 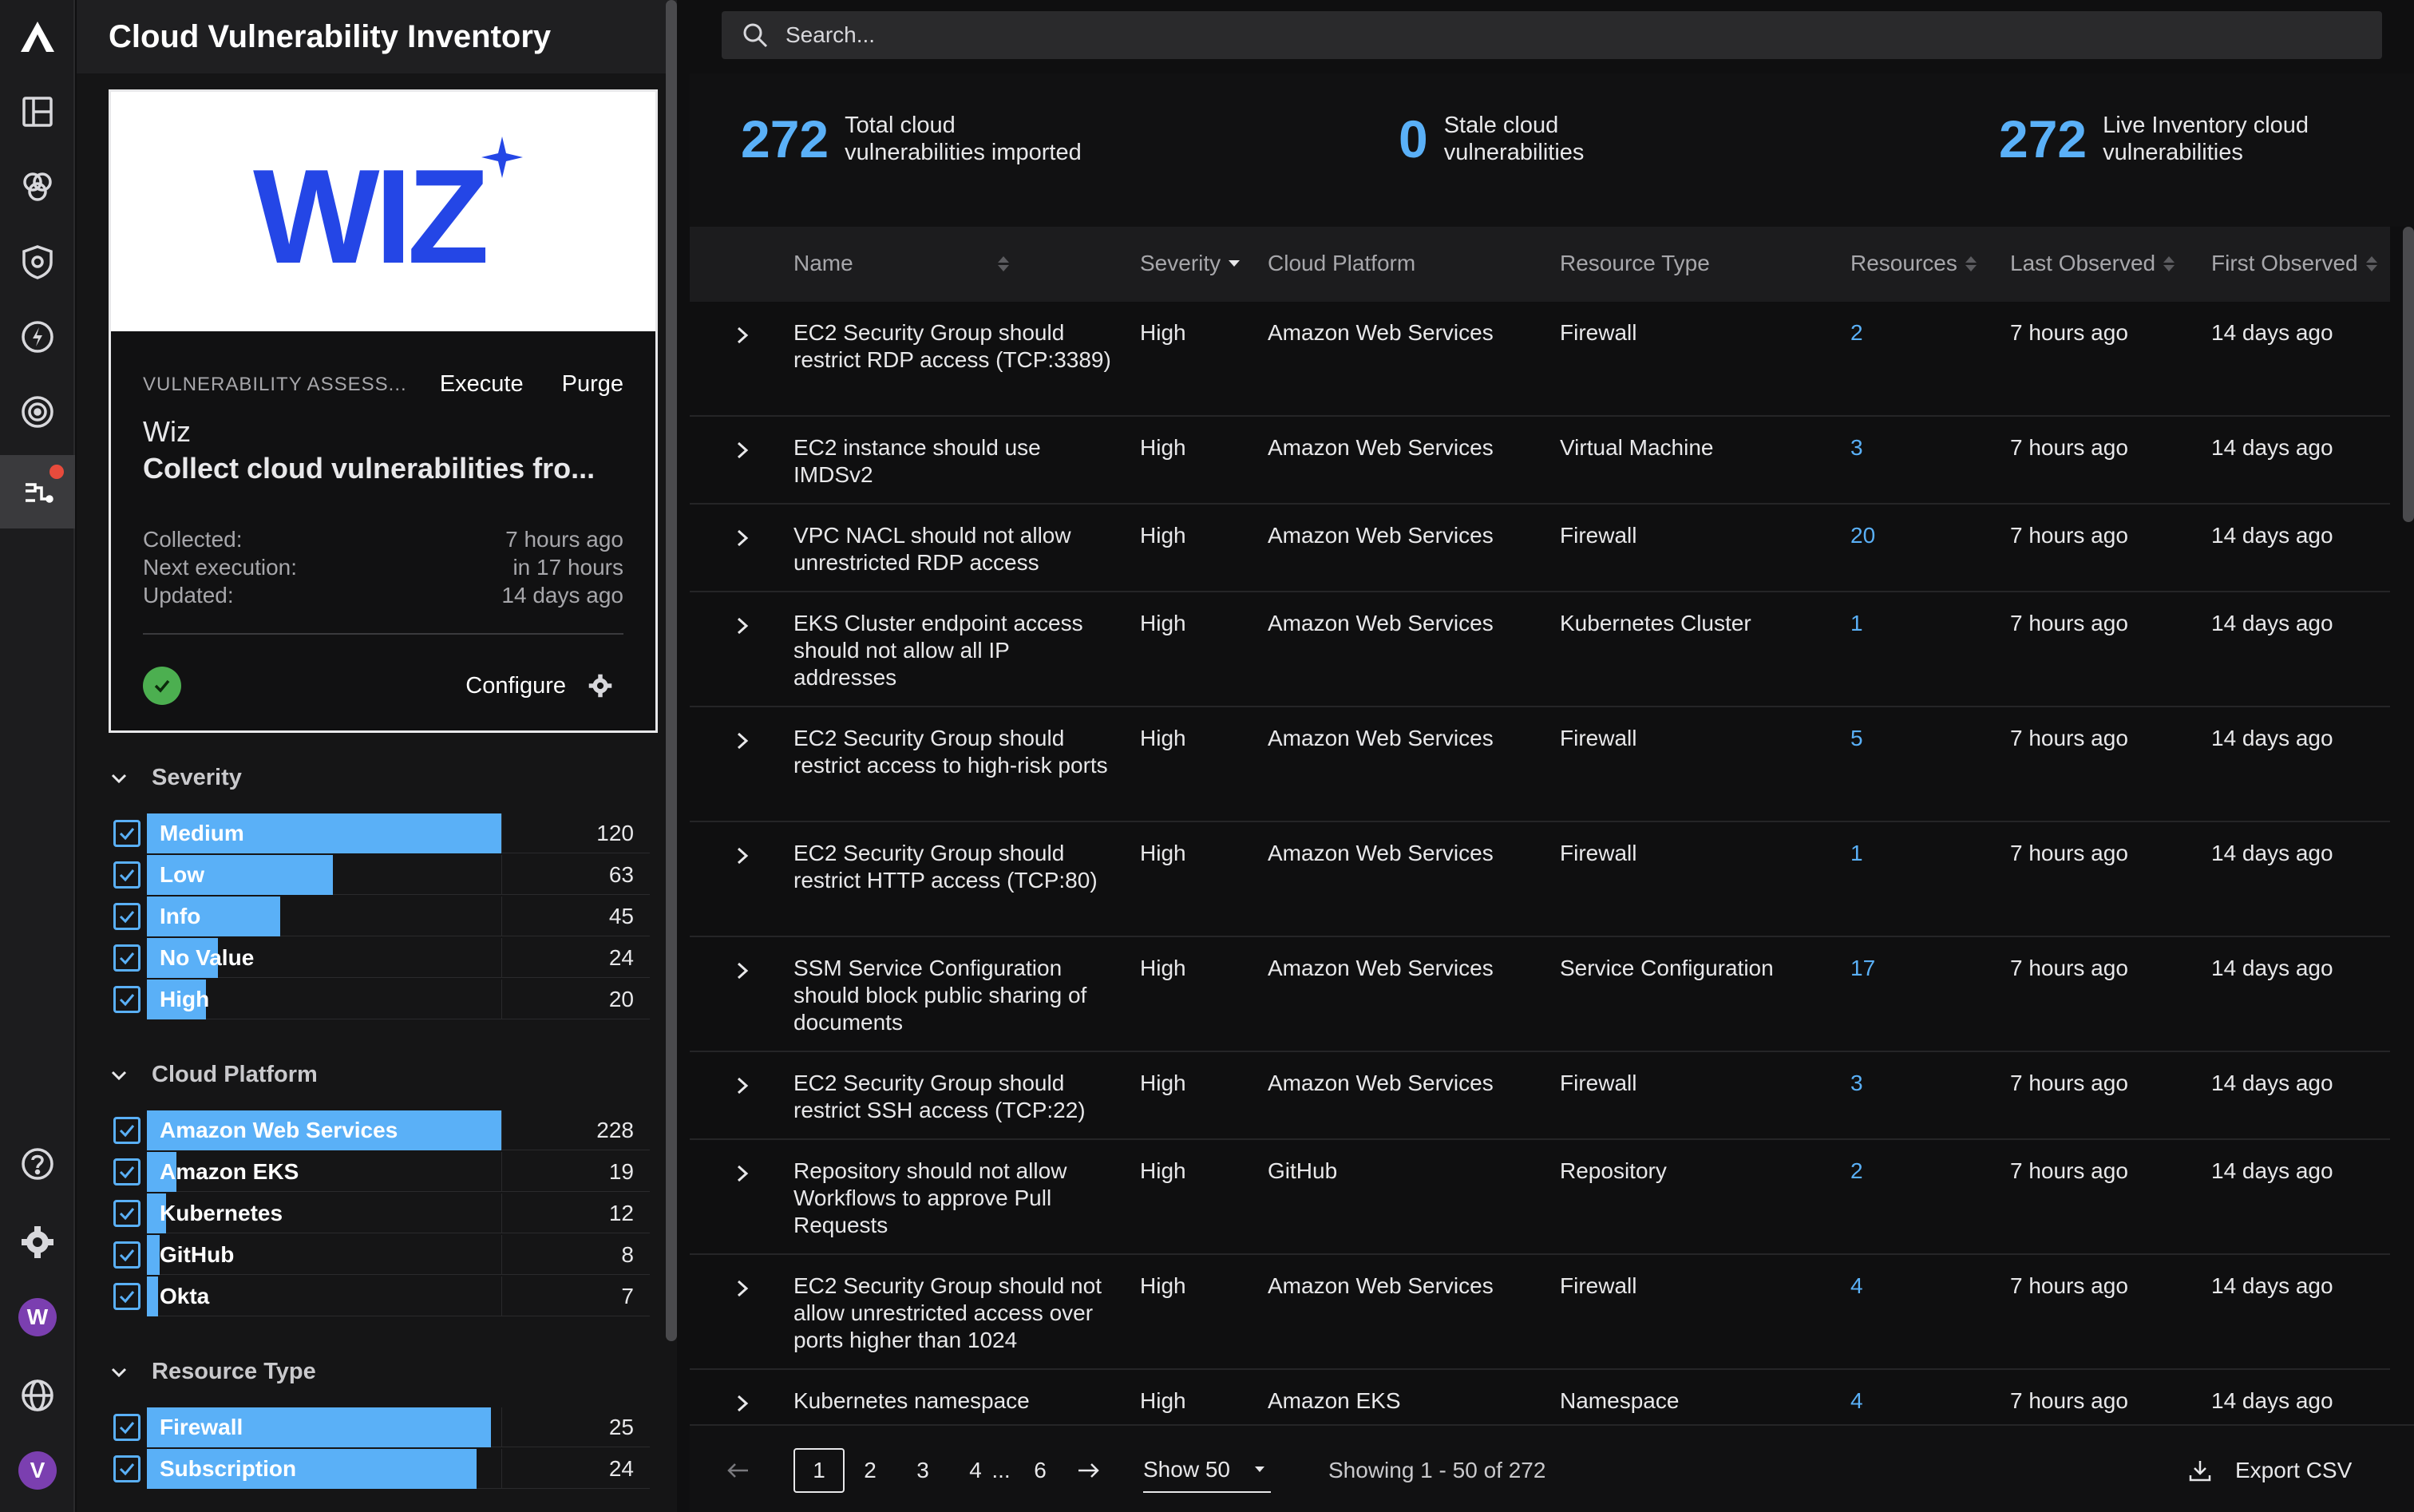 I want to click on table-scrollbar, so click(x=2408, y=374).